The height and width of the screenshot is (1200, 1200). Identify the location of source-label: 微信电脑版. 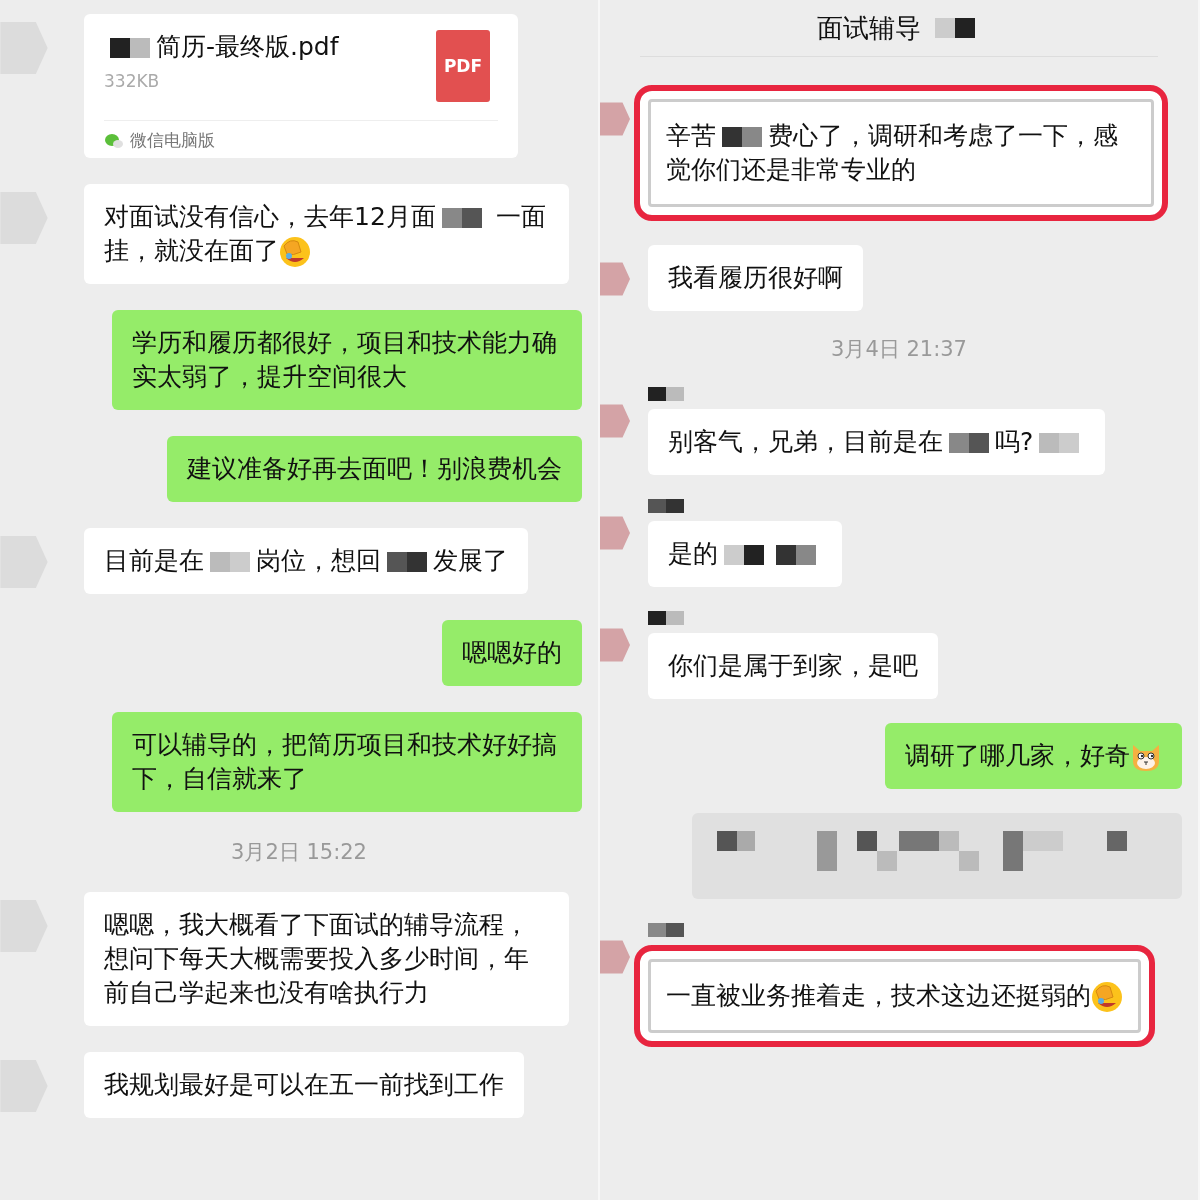
(172, 140).